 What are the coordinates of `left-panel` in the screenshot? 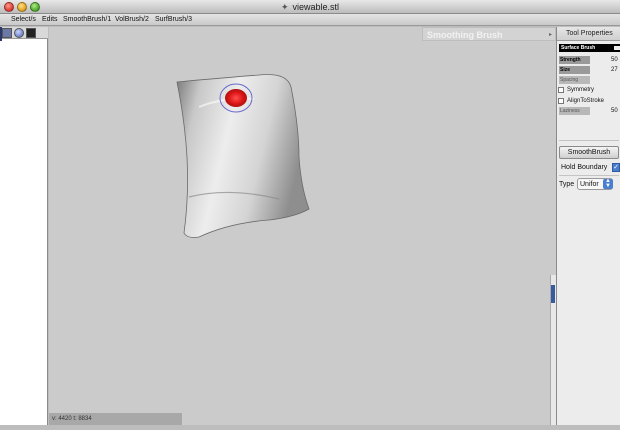 It's located at (24, 226).